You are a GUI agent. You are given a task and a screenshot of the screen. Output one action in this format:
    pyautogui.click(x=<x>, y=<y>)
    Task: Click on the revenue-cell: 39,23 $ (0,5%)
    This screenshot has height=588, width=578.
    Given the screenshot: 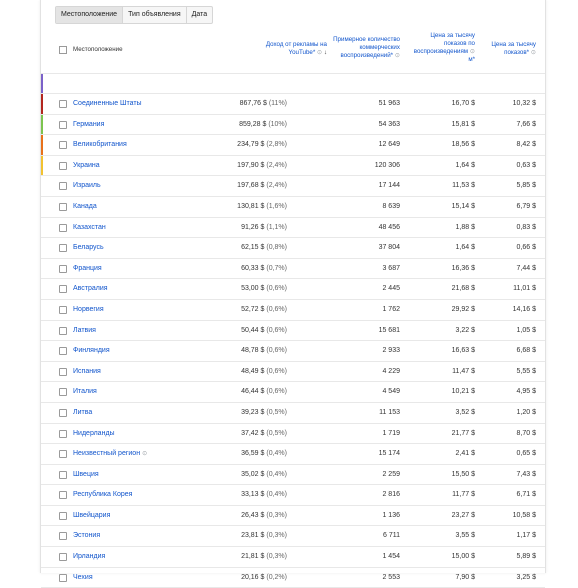 What is the action you would take?
    pyautogui.click(x=264, y=412)
    